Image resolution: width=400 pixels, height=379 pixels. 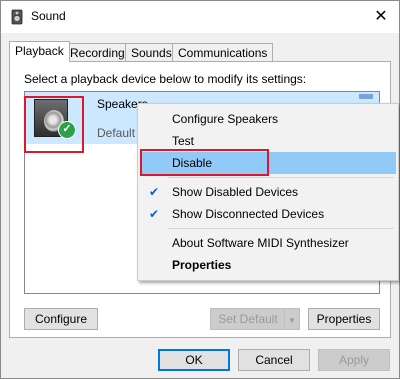 What do you see at coordinates (268, 119) in the screenshot?
I see `menu-item-configure-speakers: Configure Speakers` at bounding box center [268, 119].